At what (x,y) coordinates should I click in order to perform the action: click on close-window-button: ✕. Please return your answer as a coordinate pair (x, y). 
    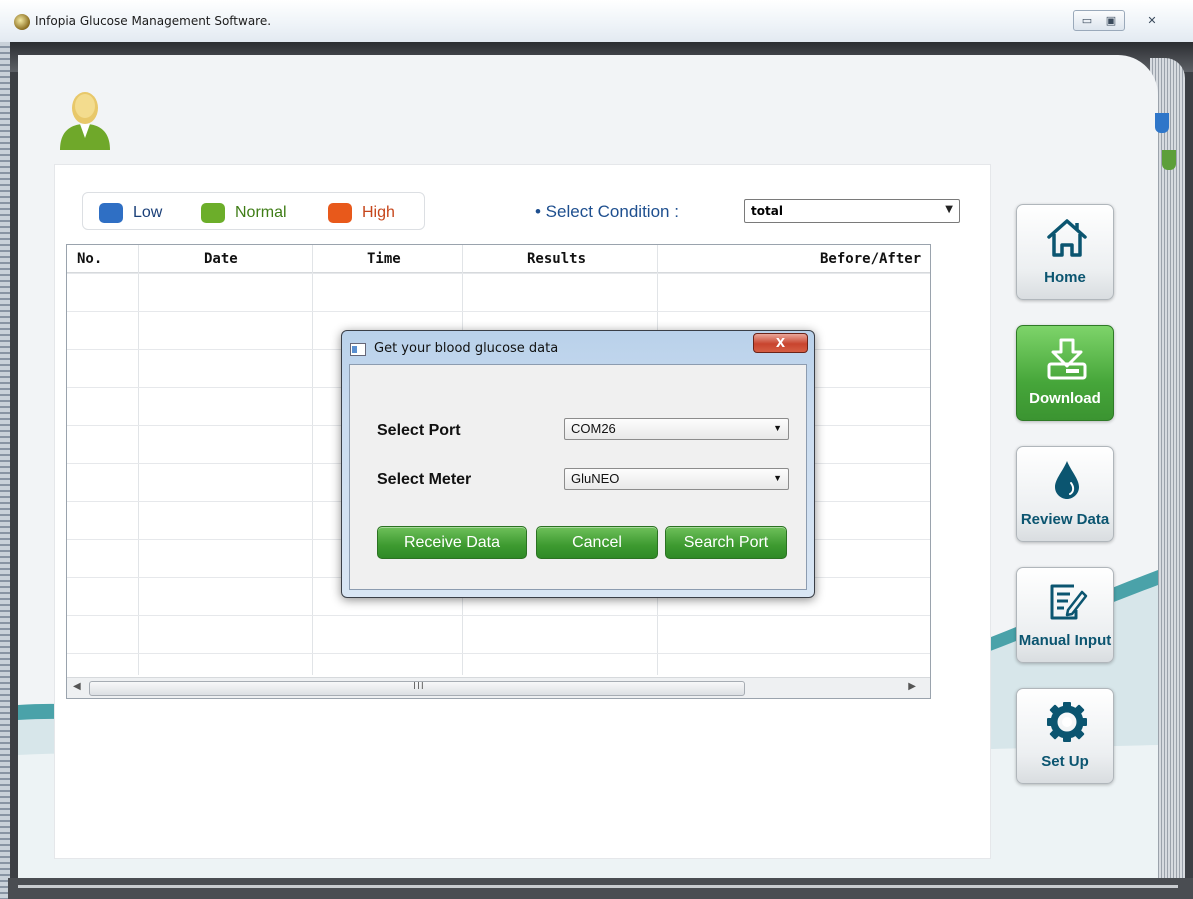
    Looking at the image, I should click on (1152, 20).